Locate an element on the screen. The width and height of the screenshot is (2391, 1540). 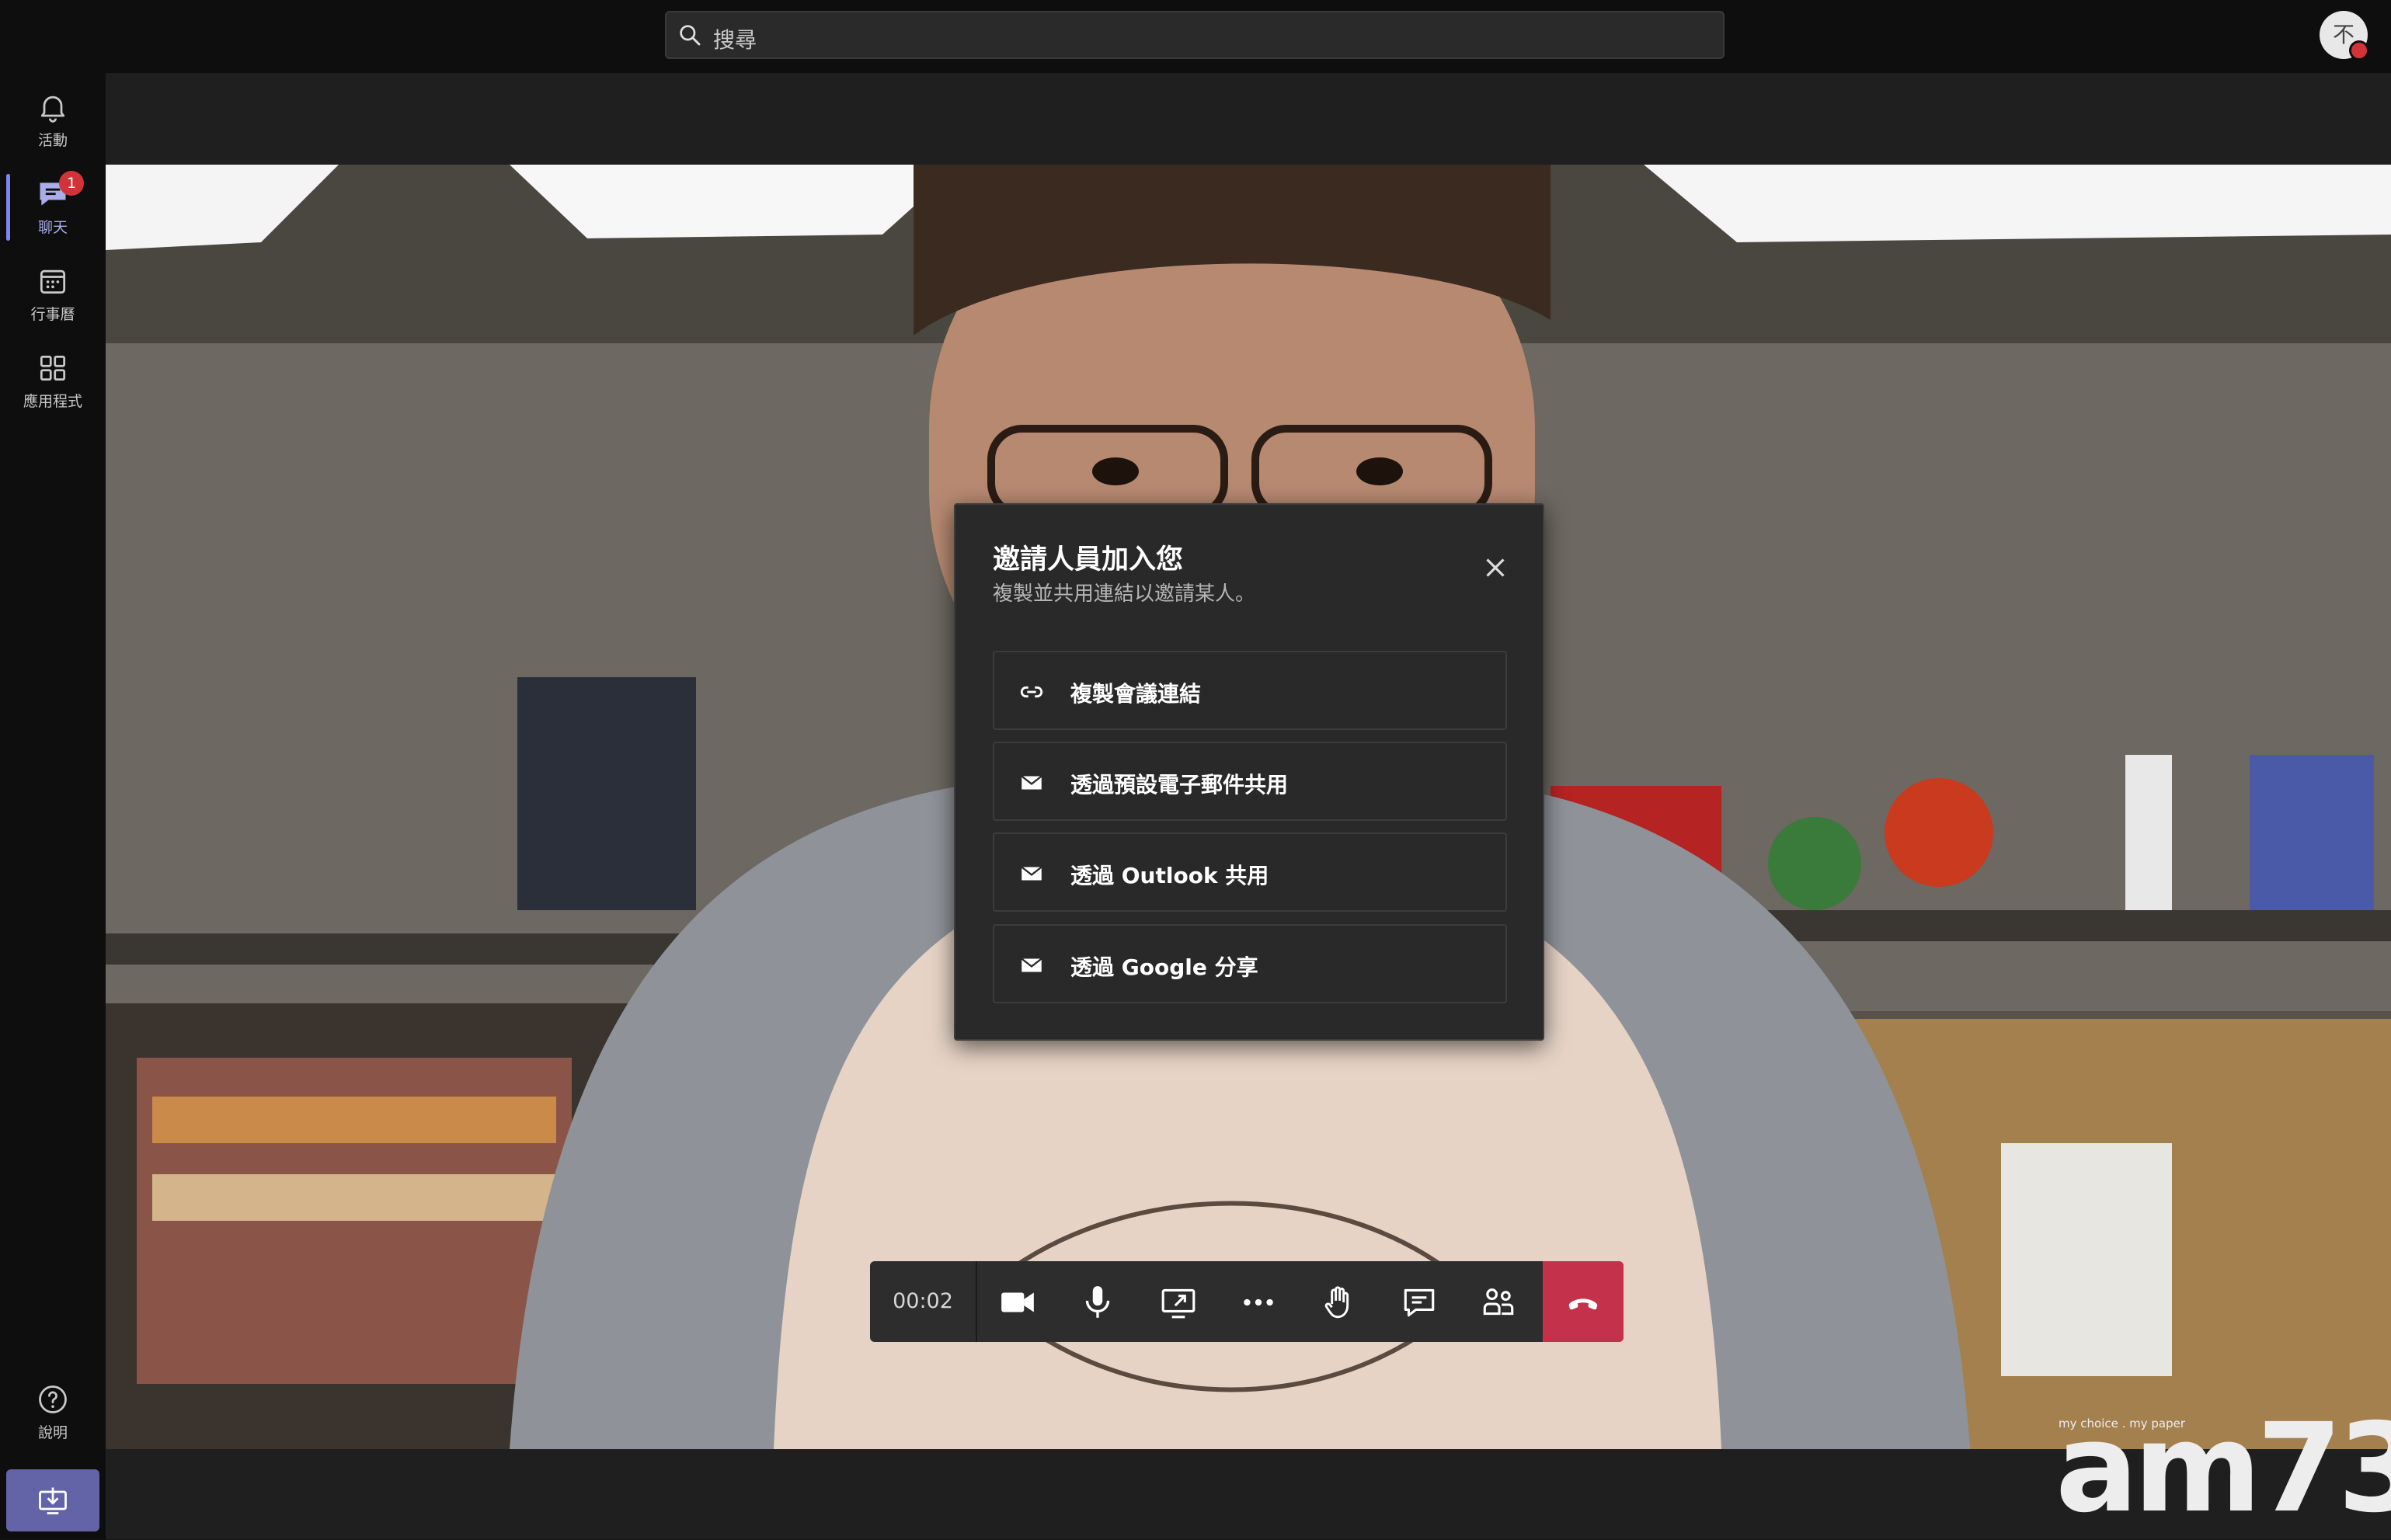
camera-icon is located at coordinates (1017, 1302).